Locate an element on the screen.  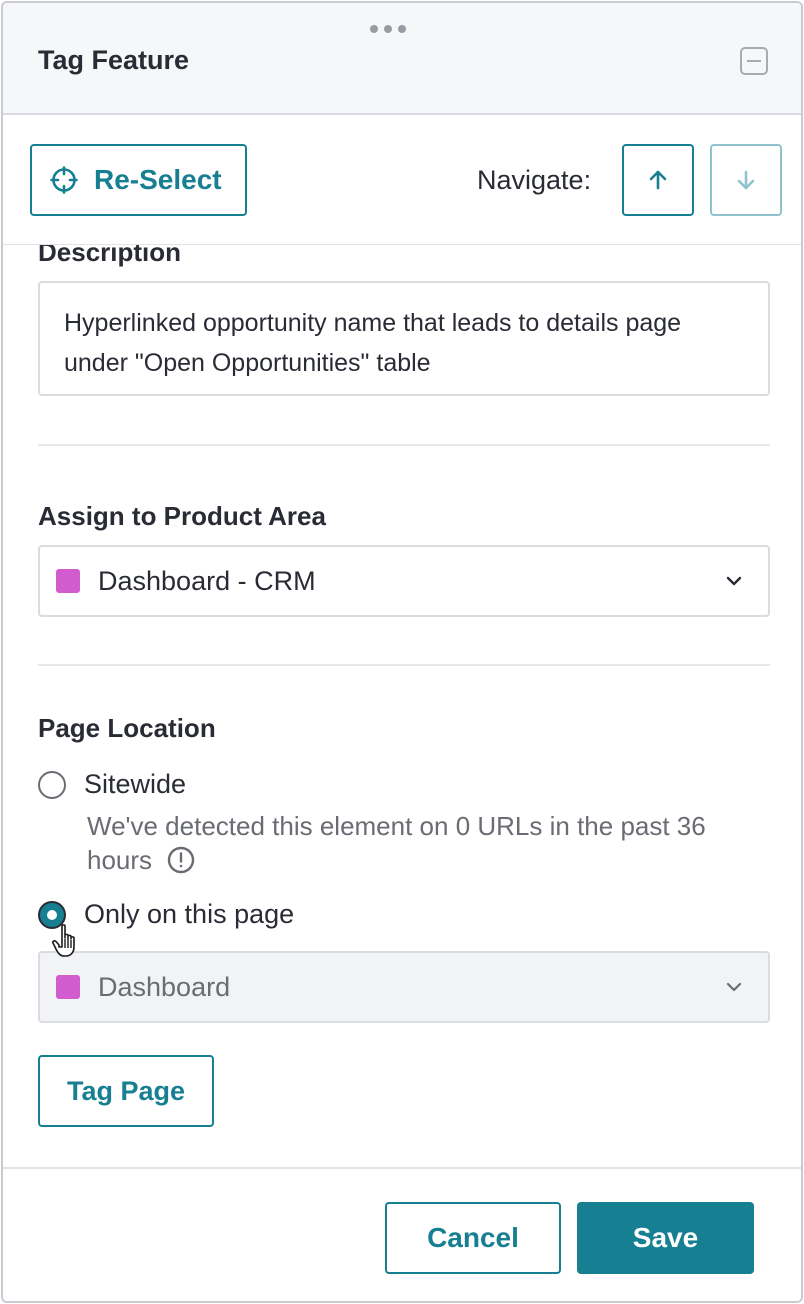
panel-title: Tag Feature is located at coordinates (114, 60).